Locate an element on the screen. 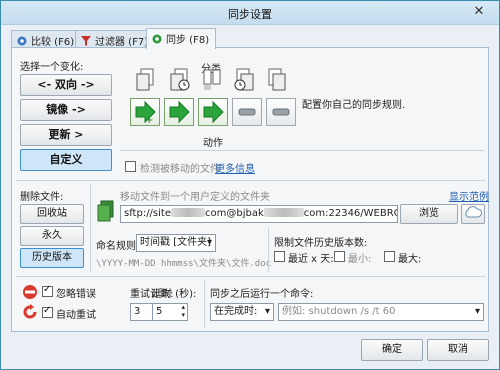  cloud-icon is located at coordinates (473, 212).